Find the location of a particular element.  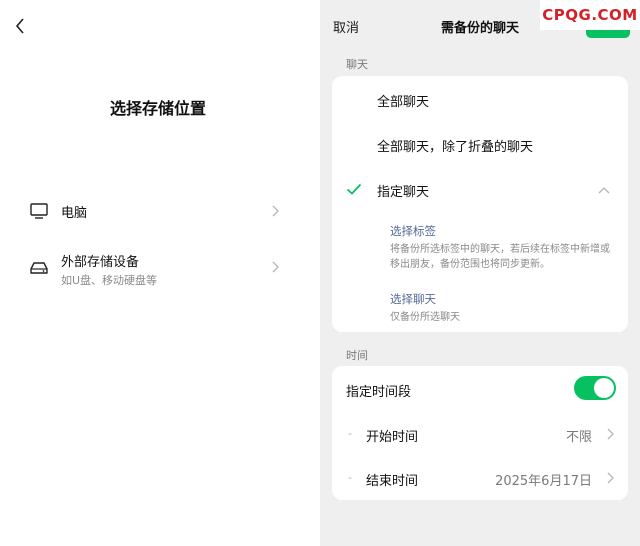

time-options-card: 指定时间段 - 开始时间 不限 - 结束时间 2025年6月17日 is located at coordinates (480, 433).